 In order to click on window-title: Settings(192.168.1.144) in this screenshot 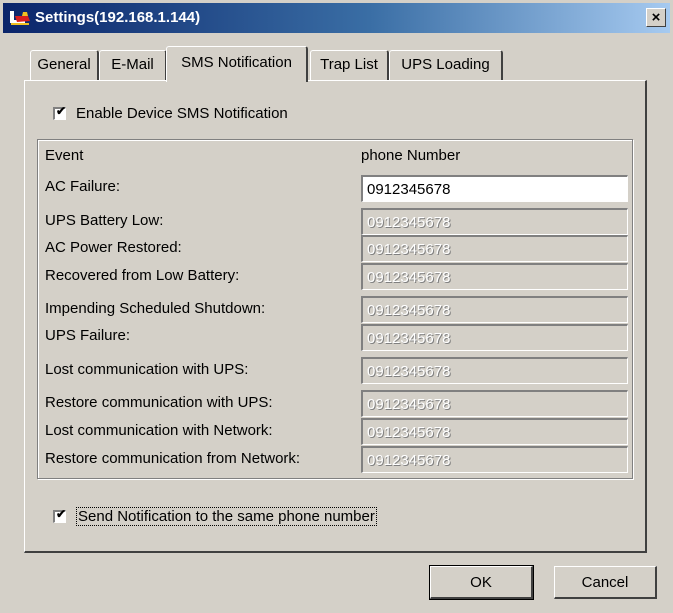, I will do `click(118, 17)`.